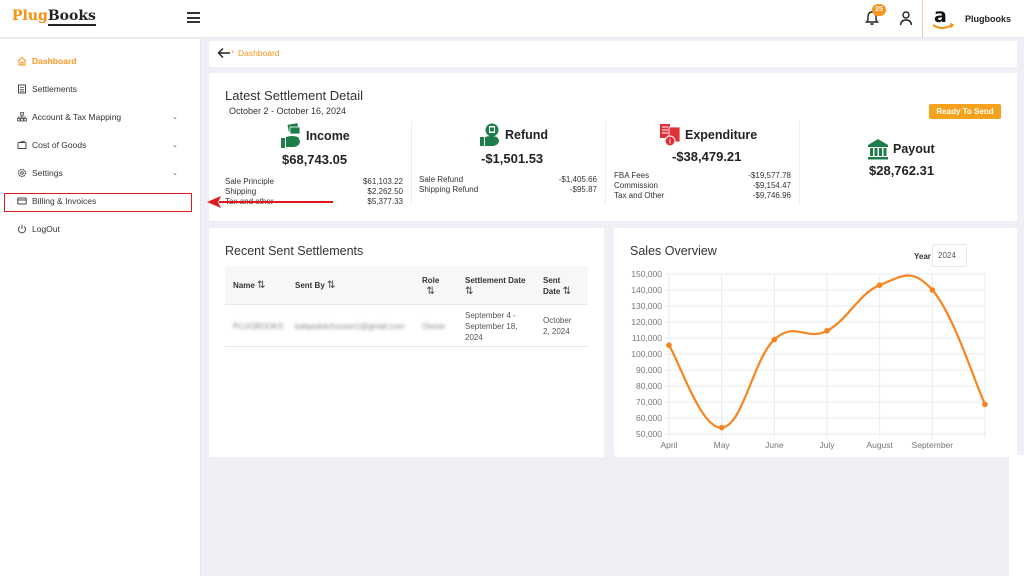 The height and width of the screenshot is (576, 1024). Describe the element at coordinates (54, 61) in the screenshot. I see `sidebar-item-label: Dashboard` at that location.